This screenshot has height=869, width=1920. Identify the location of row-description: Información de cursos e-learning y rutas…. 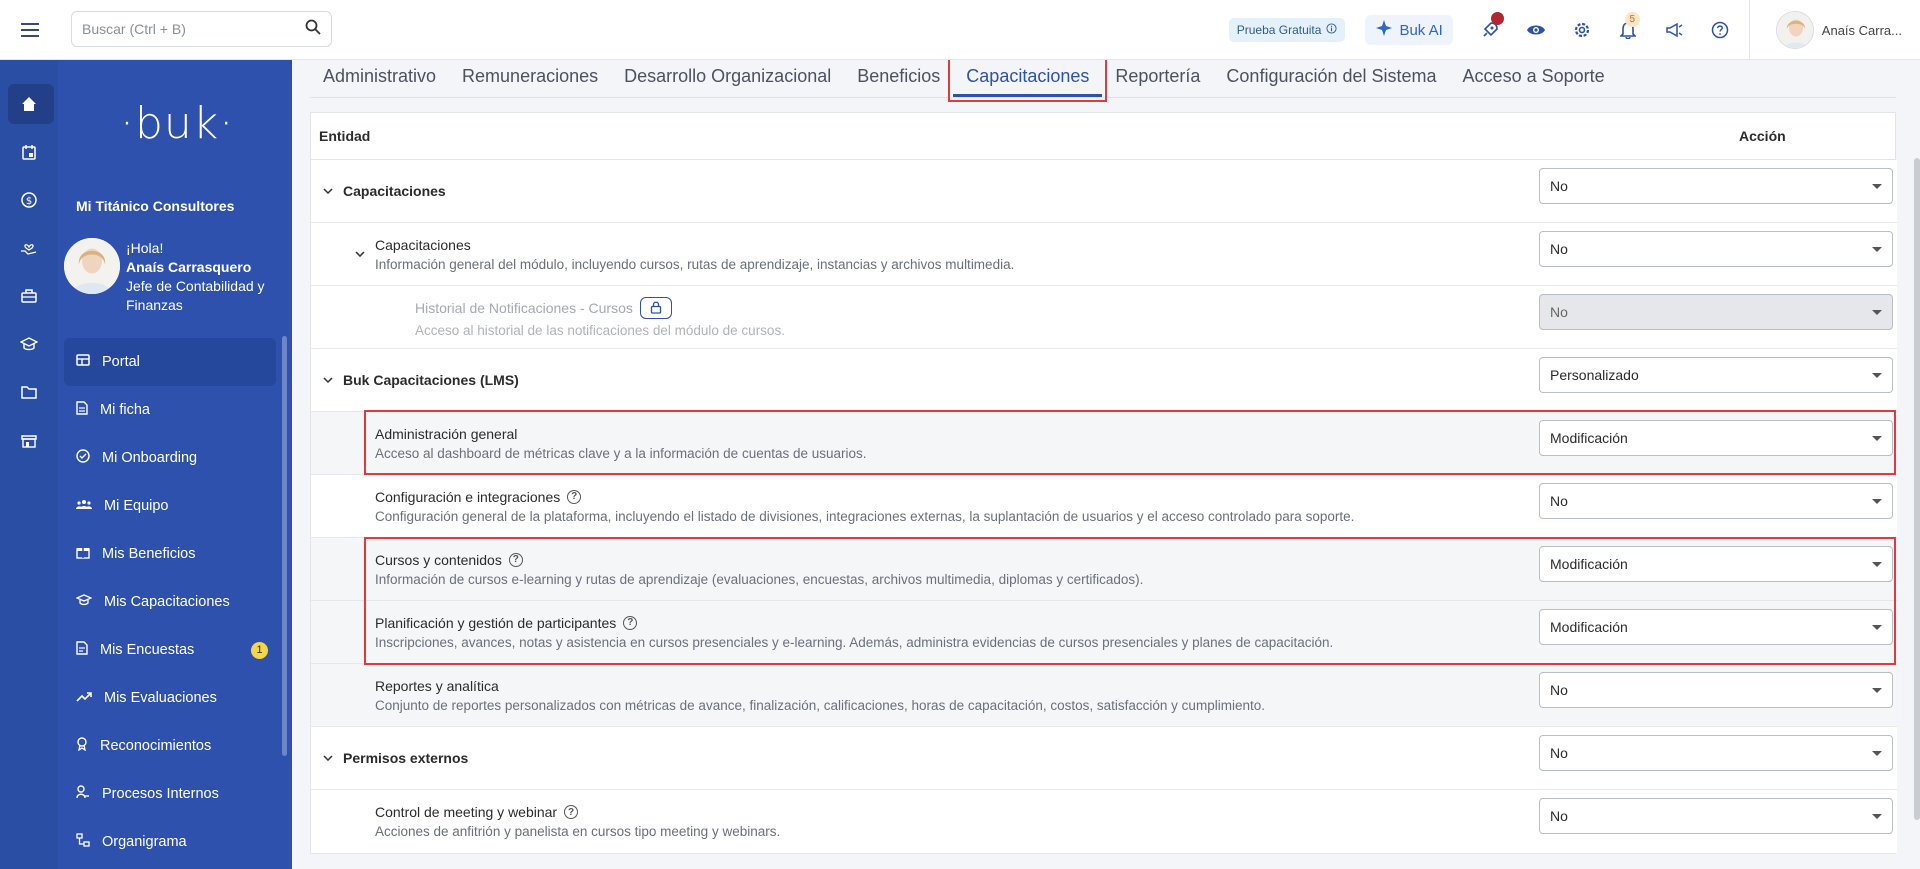
(759, 579).